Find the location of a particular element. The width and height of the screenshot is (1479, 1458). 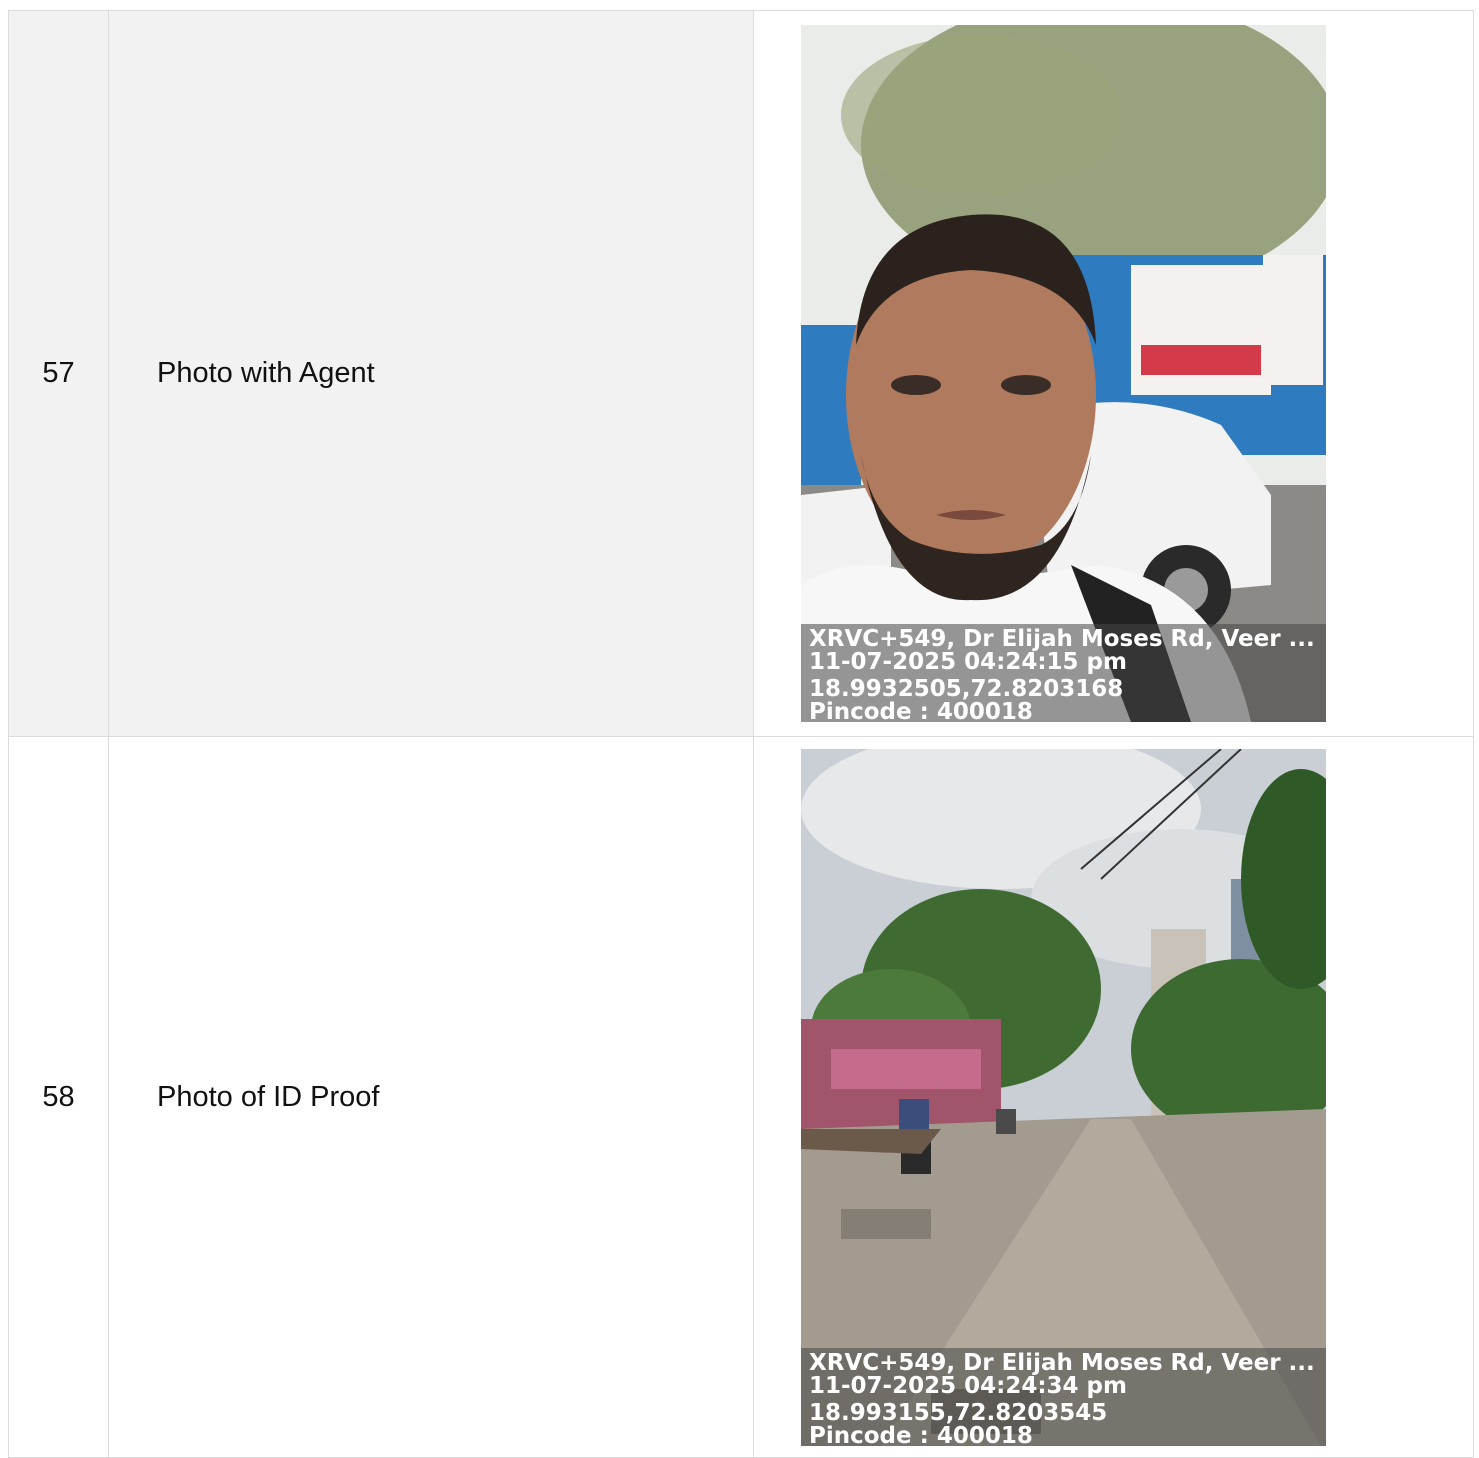

row-number: 58 is located at coordinates (59, 1097).